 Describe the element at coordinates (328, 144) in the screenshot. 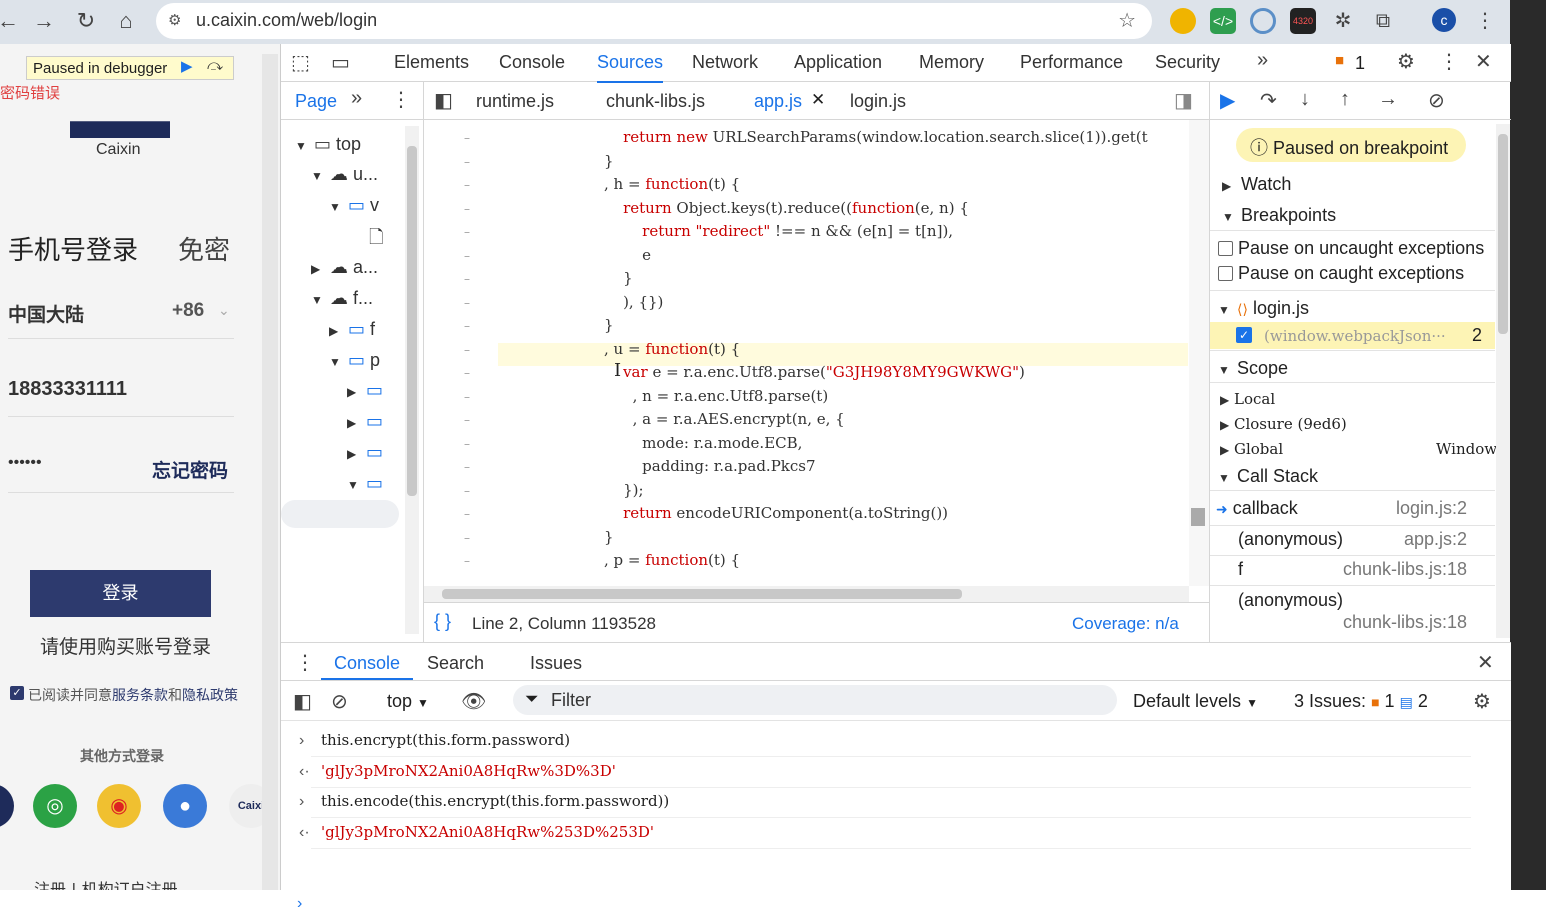

I see `tree-item-top: ▼ ▭ top` at that location.